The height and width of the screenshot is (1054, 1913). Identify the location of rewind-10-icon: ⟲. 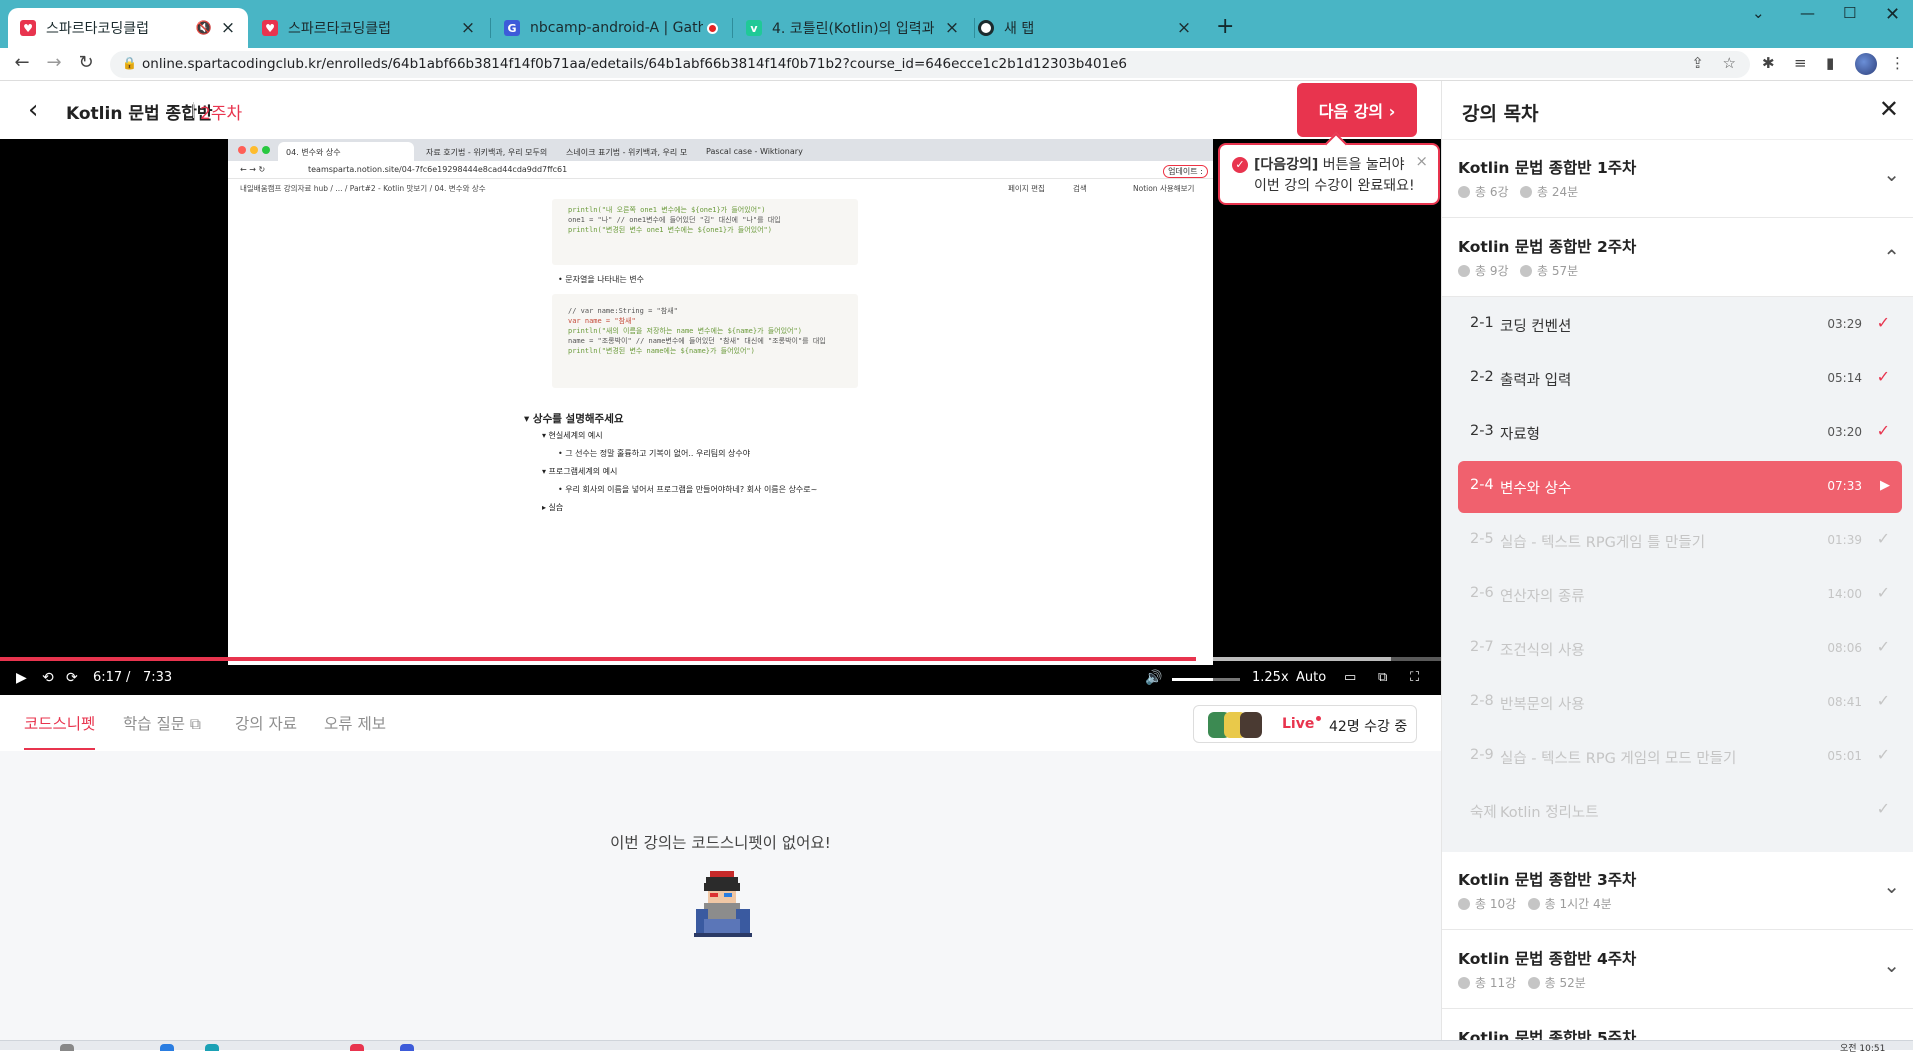
(48, 678).